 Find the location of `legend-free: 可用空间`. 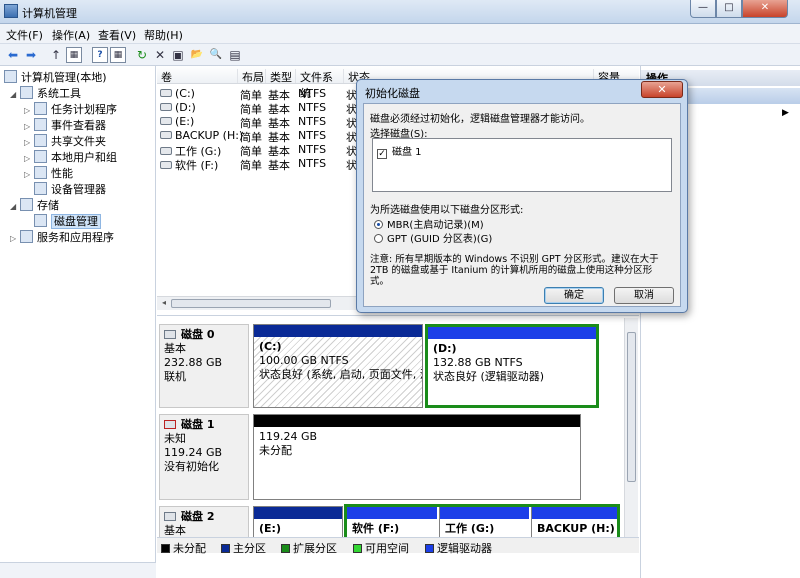

legend-free: 可用空间 is located at coordinates (381, 548).